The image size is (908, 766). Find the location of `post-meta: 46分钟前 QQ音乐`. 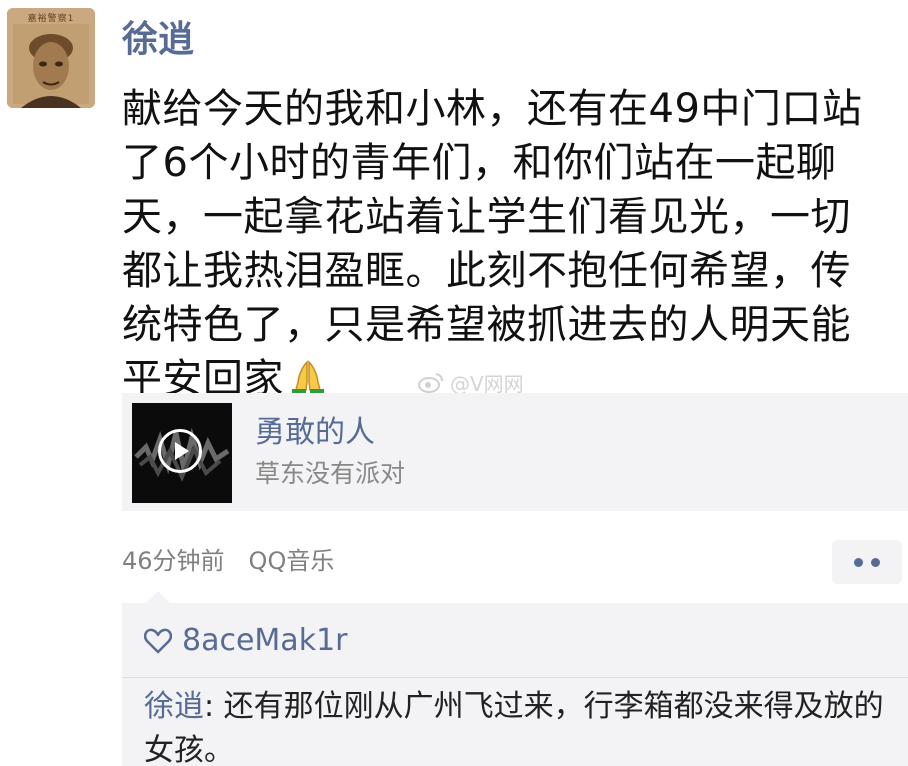

post-meta: 46分钟前 QQ音乐 is located at coordinates (228, 561).